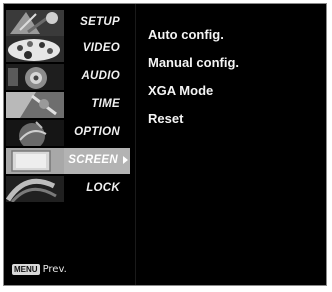 The image size is (332, 292). Describe the element at coordinates (101, 48) in the screenshot. I see `menu-label: VIDEO` at that location.